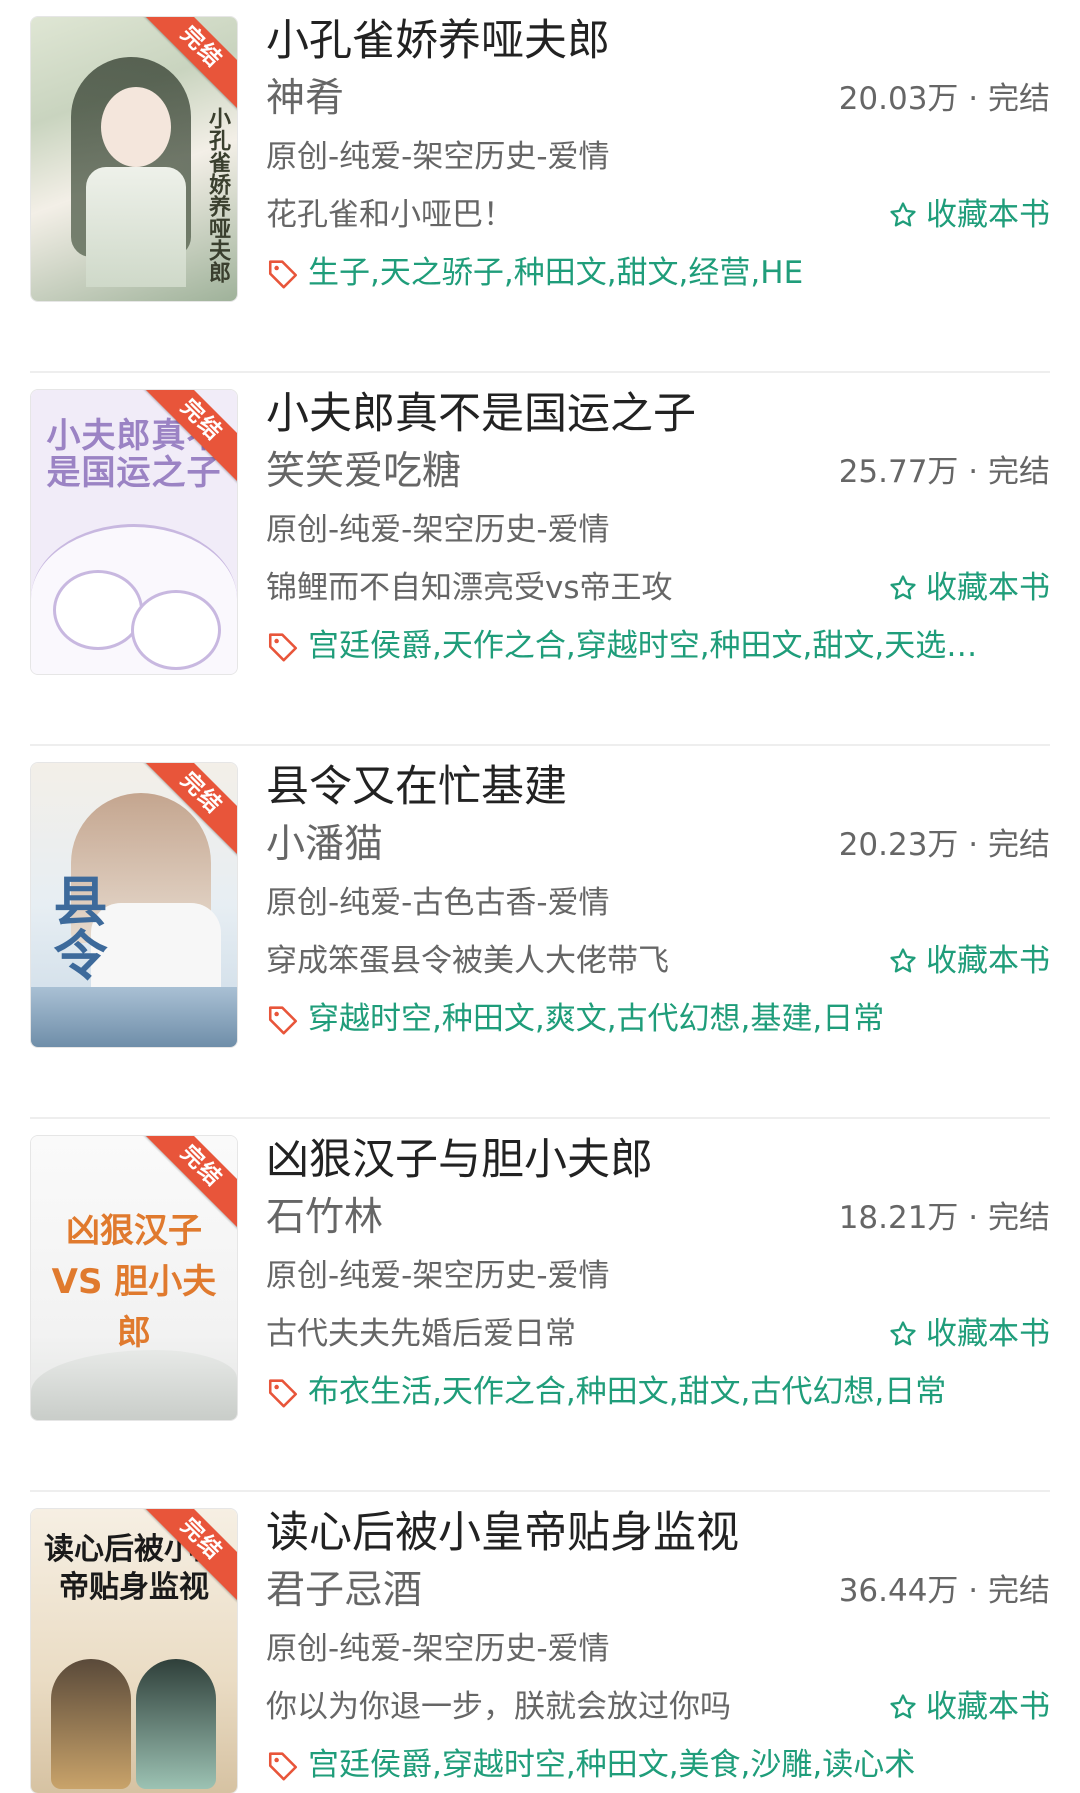 The width and height of the screenshot is (1080, 1793). What do you see at coordinates (944, 1218) in the screenshot?
I see `book-stats: 18.21万 · 完结` at bounding box center [944, 1218].